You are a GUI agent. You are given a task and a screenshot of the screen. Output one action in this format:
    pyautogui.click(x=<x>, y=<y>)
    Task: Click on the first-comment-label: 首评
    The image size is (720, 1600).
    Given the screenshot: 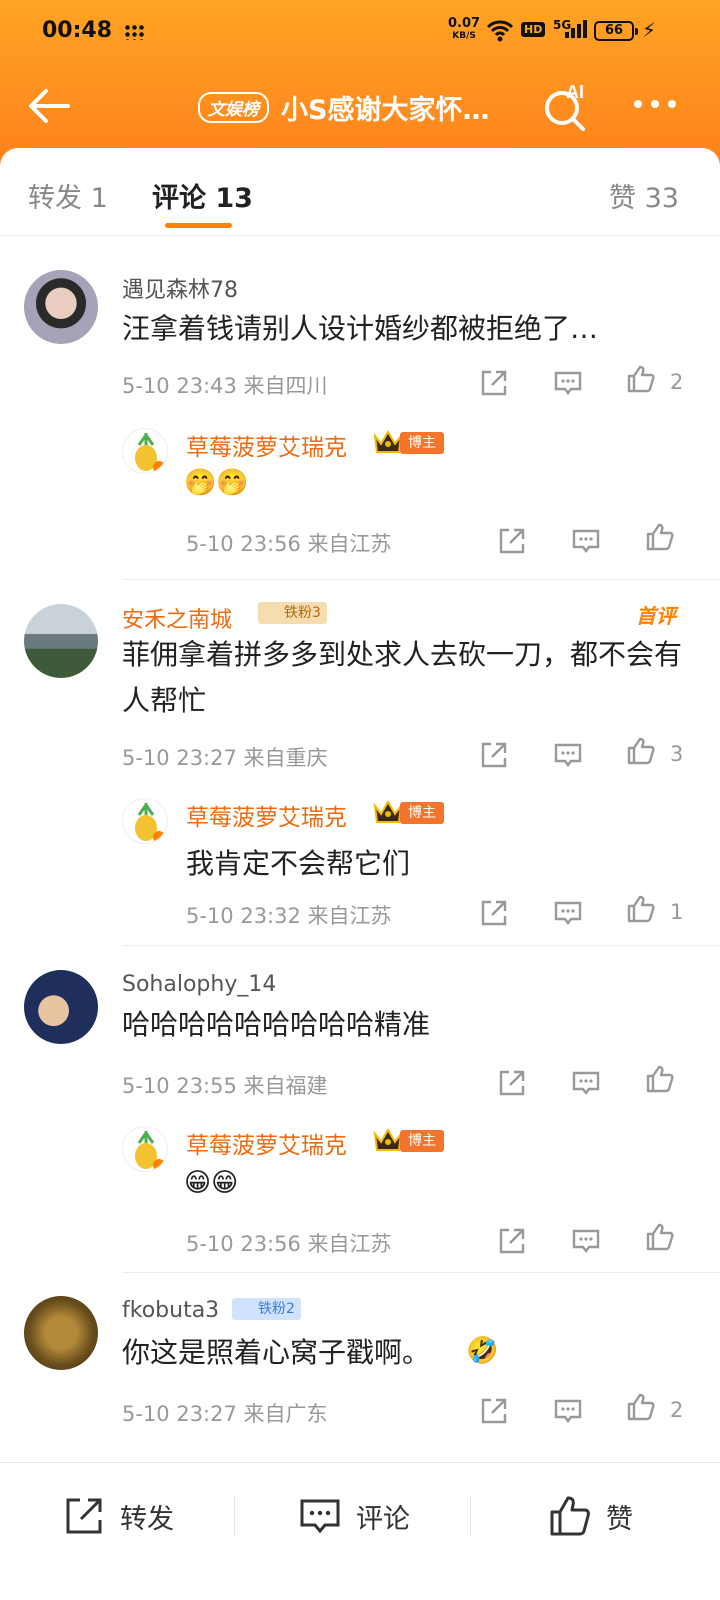 What is the action you would take?
    pyautogui.click(x=656, y=616)
    